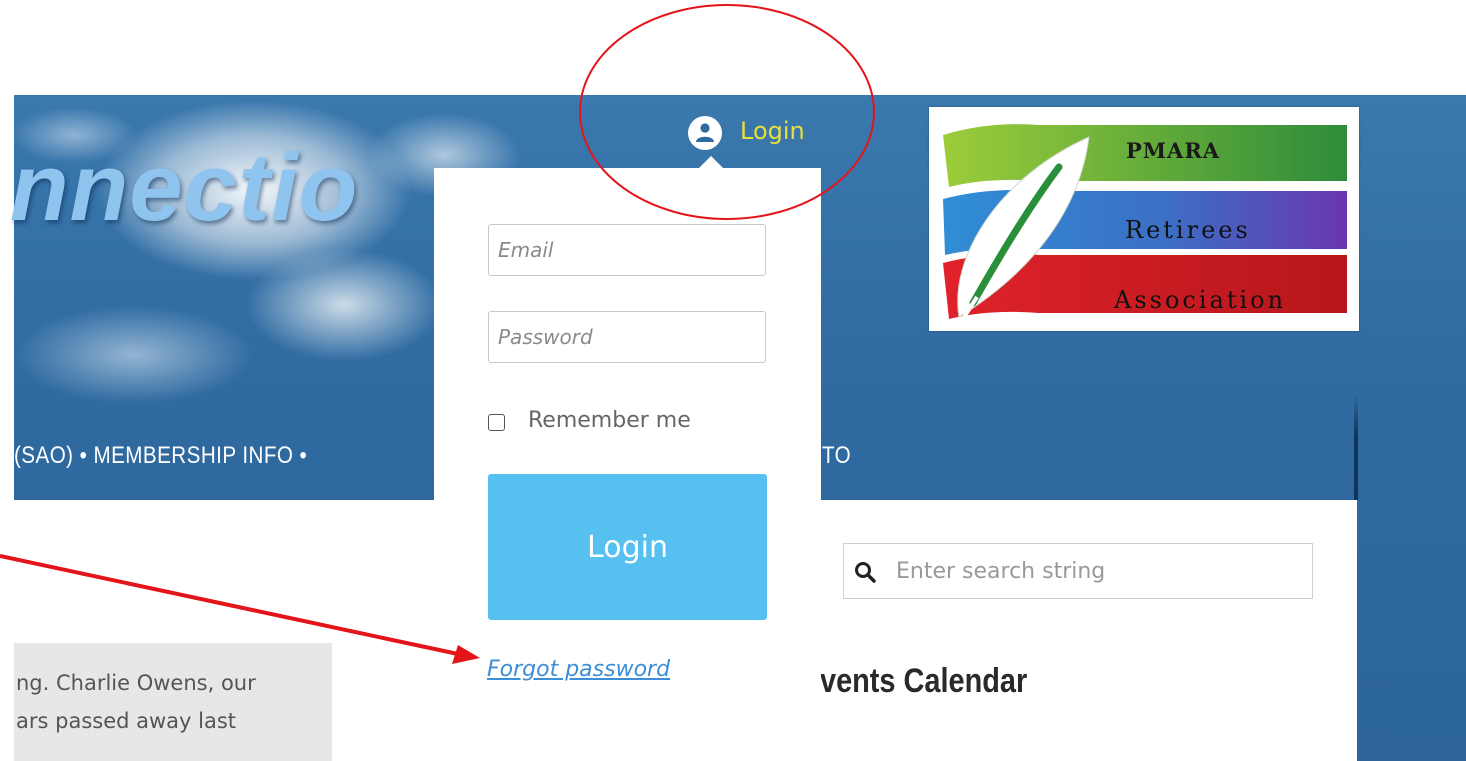  What do you see at coordinates (1200, 300) in the screenshot?
I see `logo-line-association: Association` at bounding box center [1200, 300].